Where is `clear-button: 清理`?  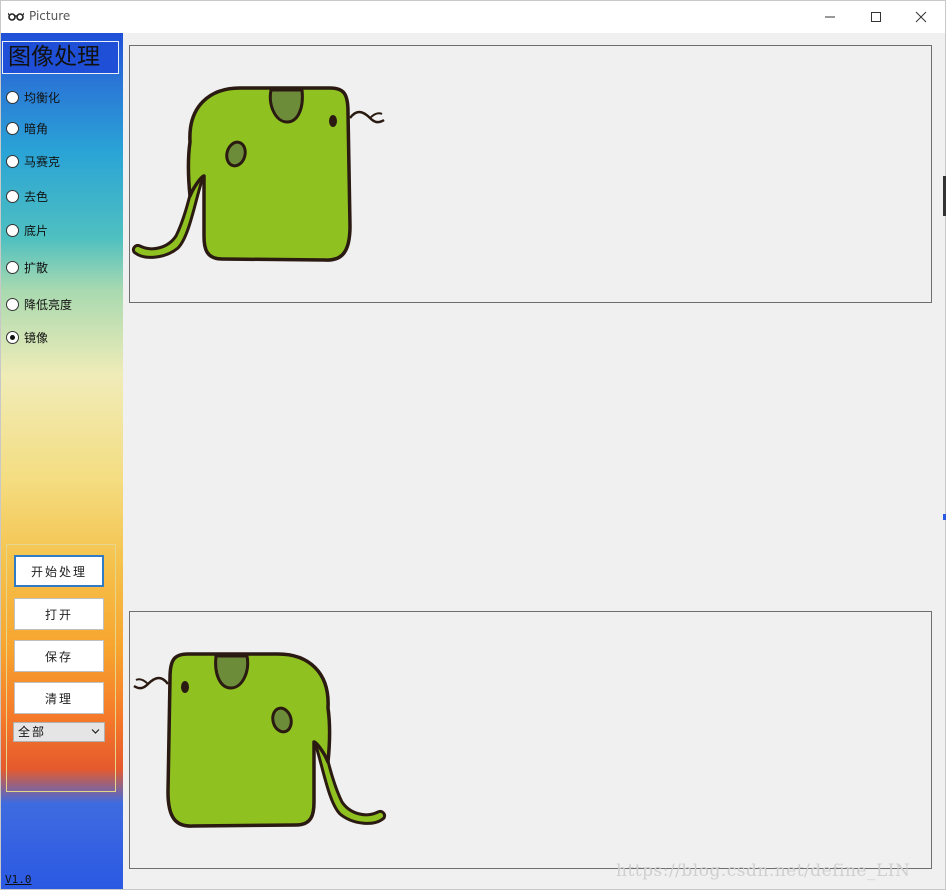 clear-button: 清理 is located at coordinates (59, 698).